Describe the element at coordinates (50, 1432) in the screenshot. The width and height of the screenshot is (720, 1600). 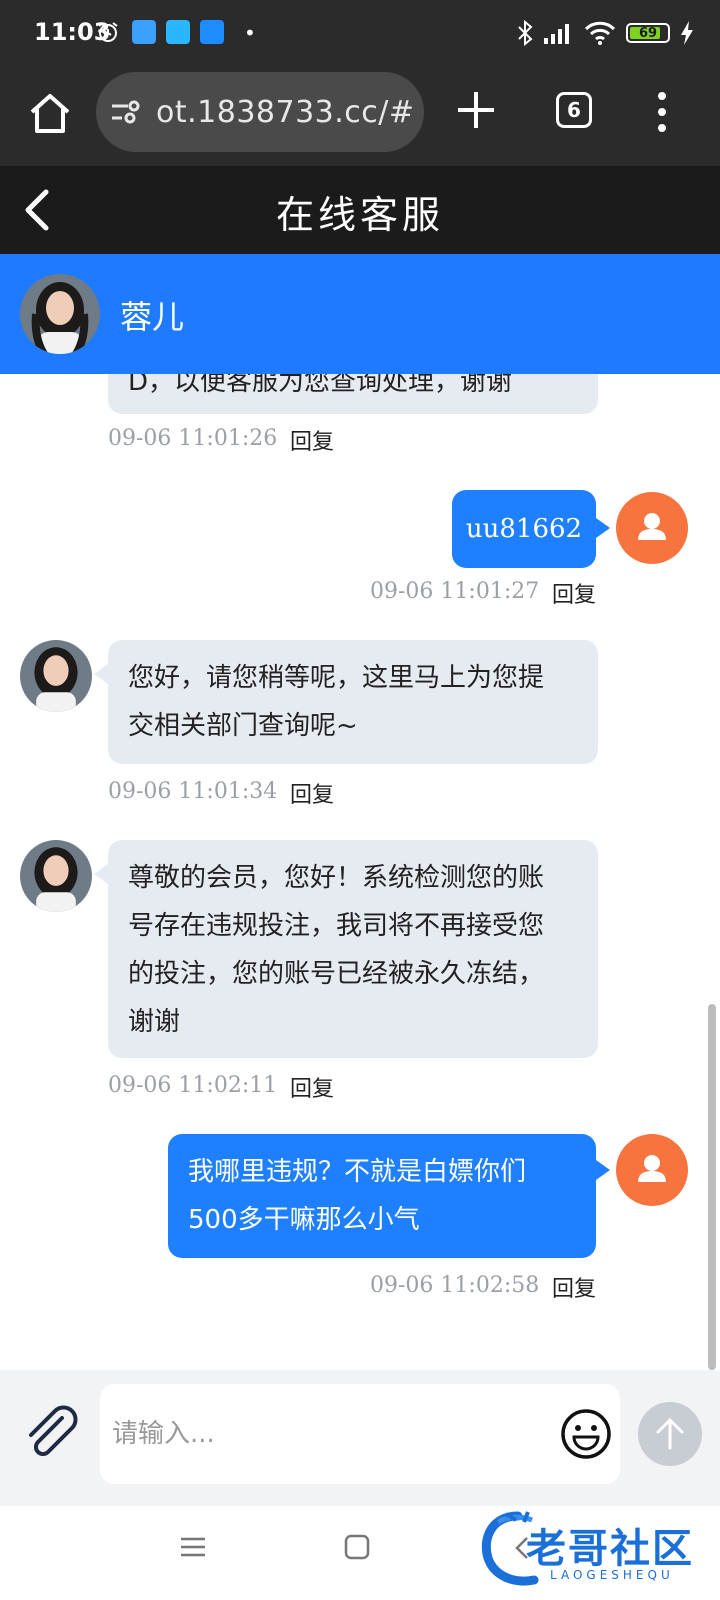
I see `paperclip-icon` at that location.